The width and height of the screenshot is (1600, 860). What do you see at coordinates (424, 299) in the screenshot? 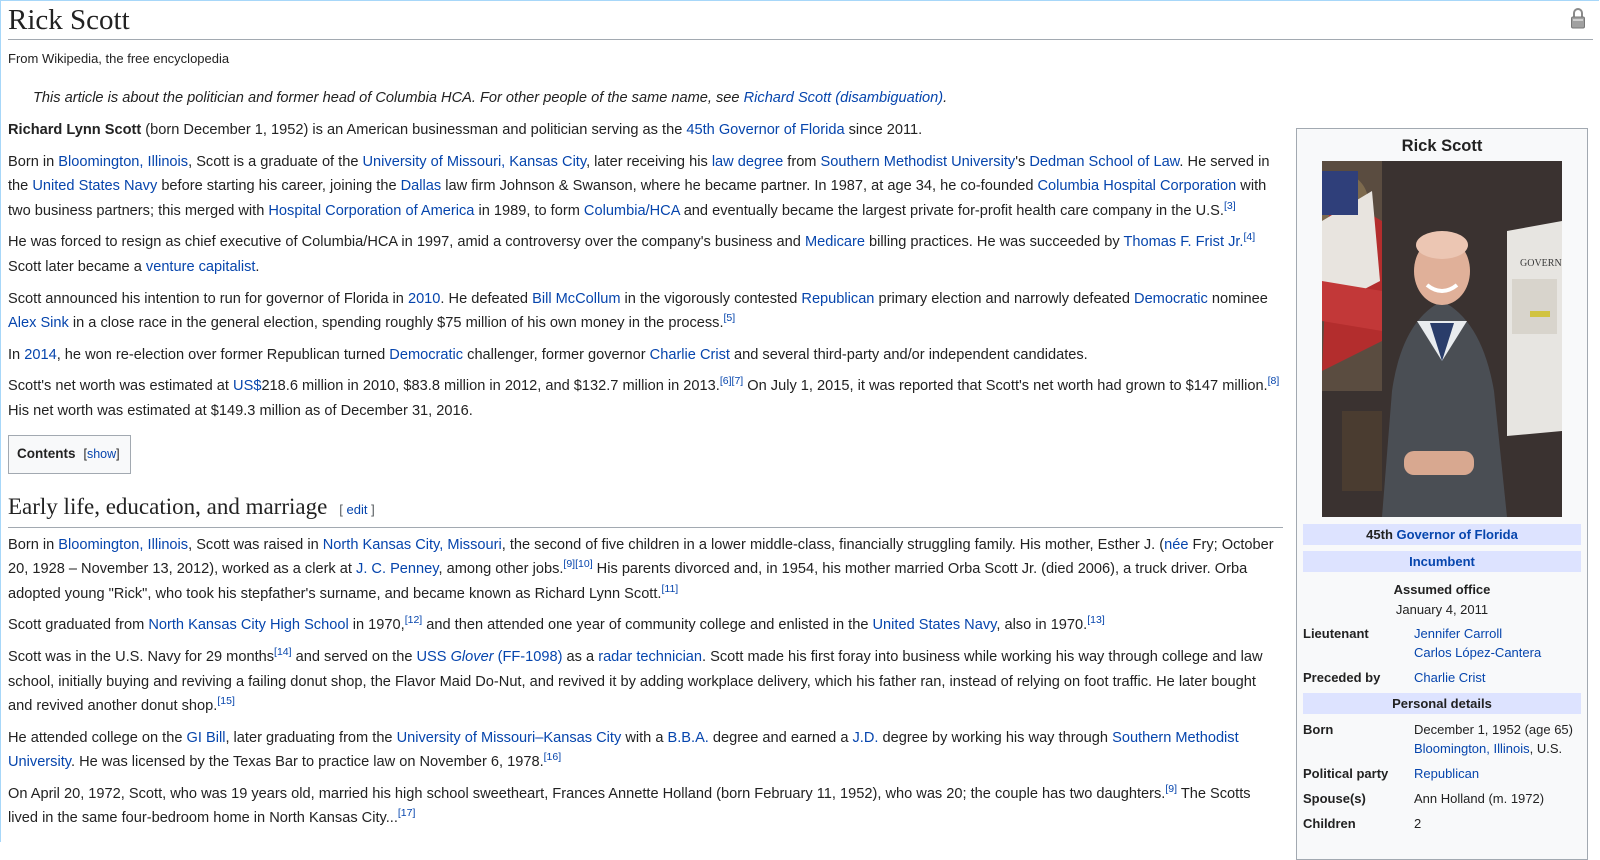
I see `link-2010: 2010` at bounding box center [424, 299].